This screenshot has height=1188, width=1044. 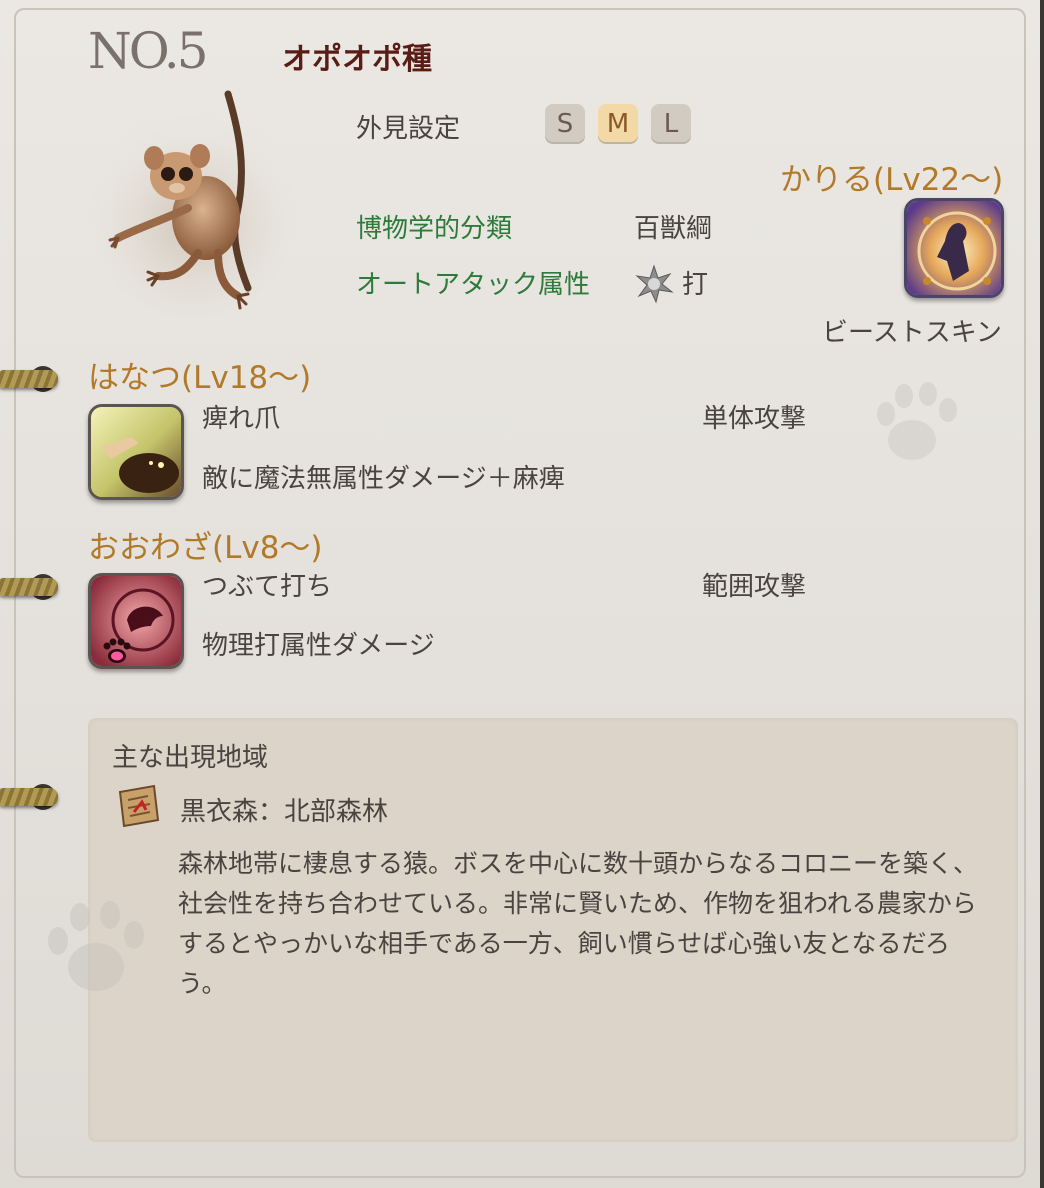 I want to click on appearance-label: 外見設定, so click(x=408, y=129).